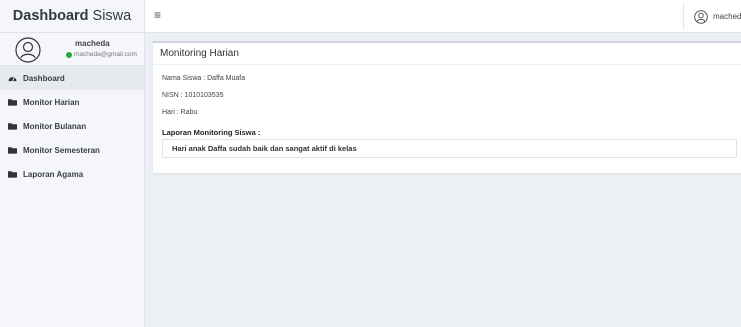  Describe the element at coordinates (53, 174) in the screenshot. I see `sidebar-item-label: Laporan Agama` at that location.